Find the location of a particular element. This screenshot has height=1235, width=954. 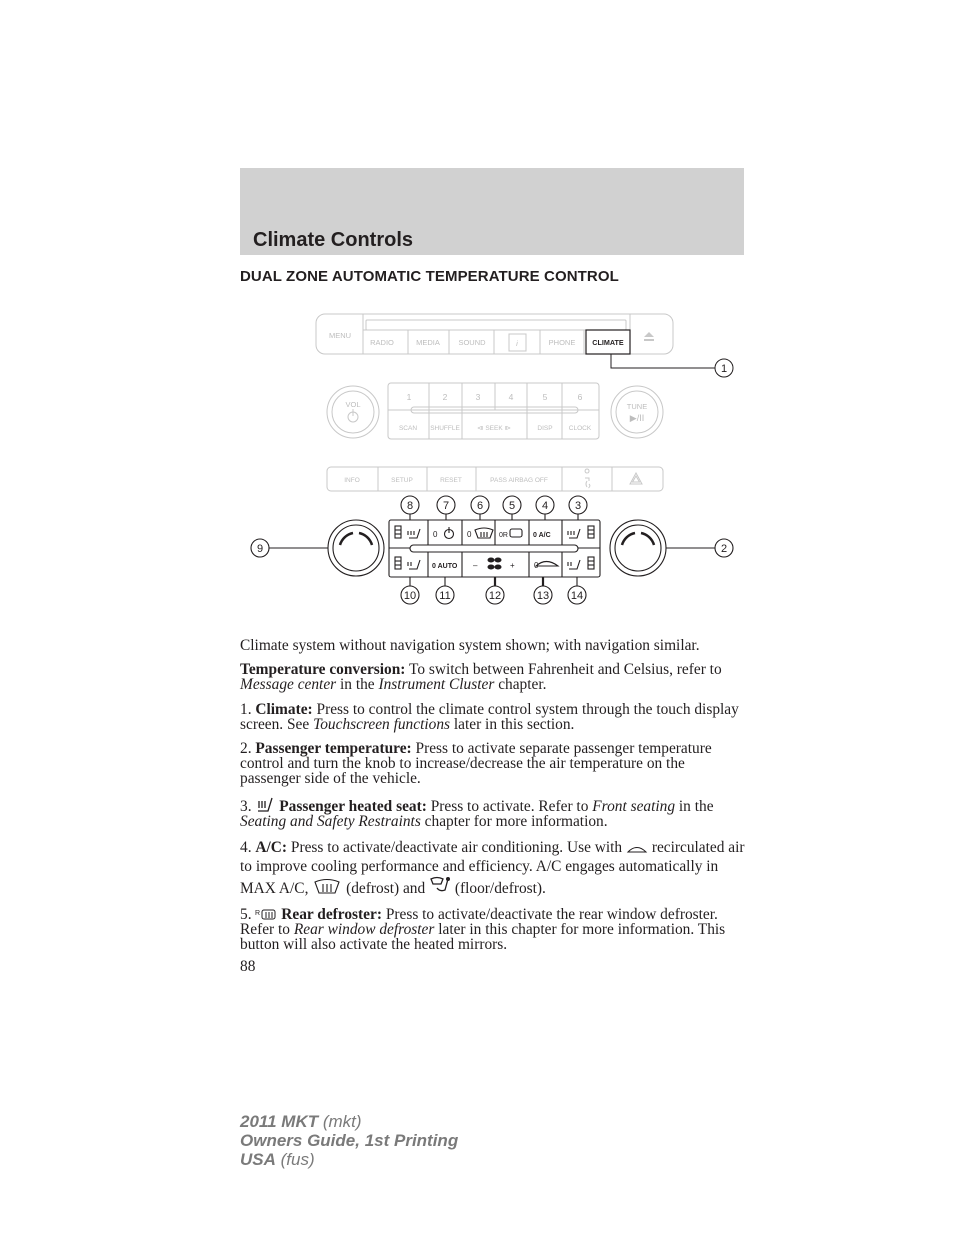

phone-button: PHONE is located at coordinates (562, 342).